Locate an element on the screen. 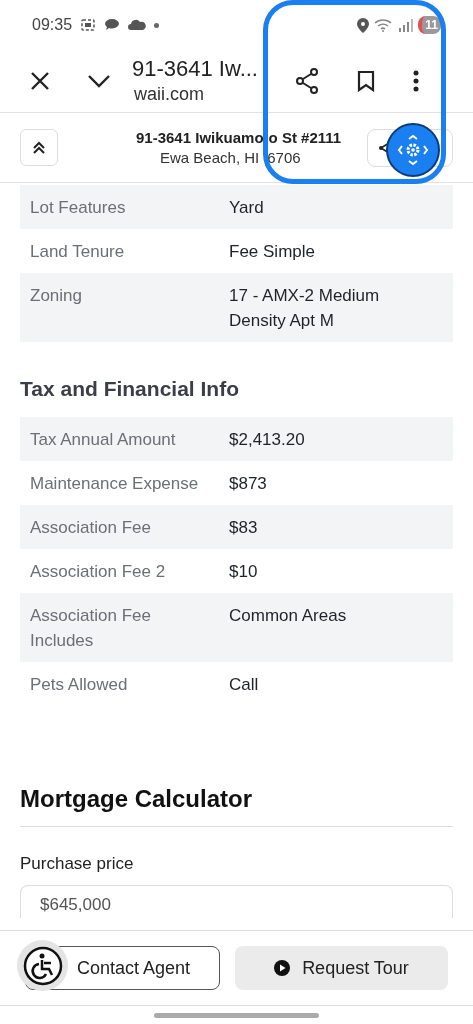  detail-label: Pets Allowed is located at coordinates (79, 684).